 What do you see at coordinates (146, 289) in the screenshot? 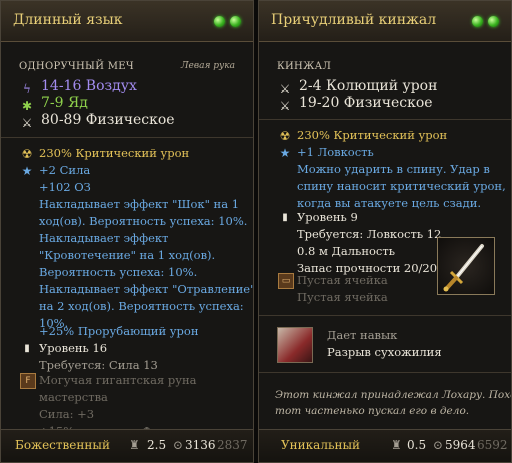
I see `bonus-line: Накладывает эффект "Отравление"` at bounding box center [146, 289].